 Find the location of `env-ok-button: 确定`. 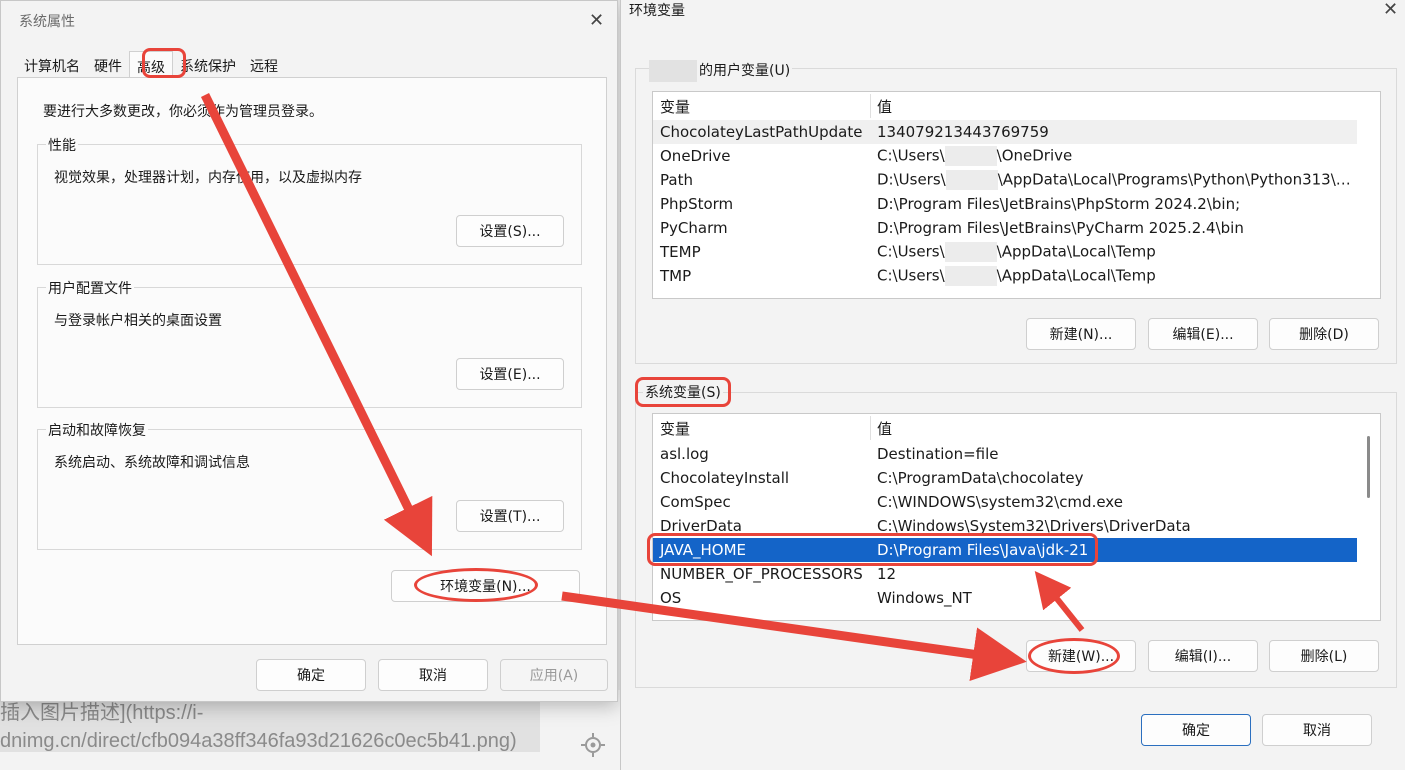

env-ok-button: 确定 is located at coordinates (1196, 730).